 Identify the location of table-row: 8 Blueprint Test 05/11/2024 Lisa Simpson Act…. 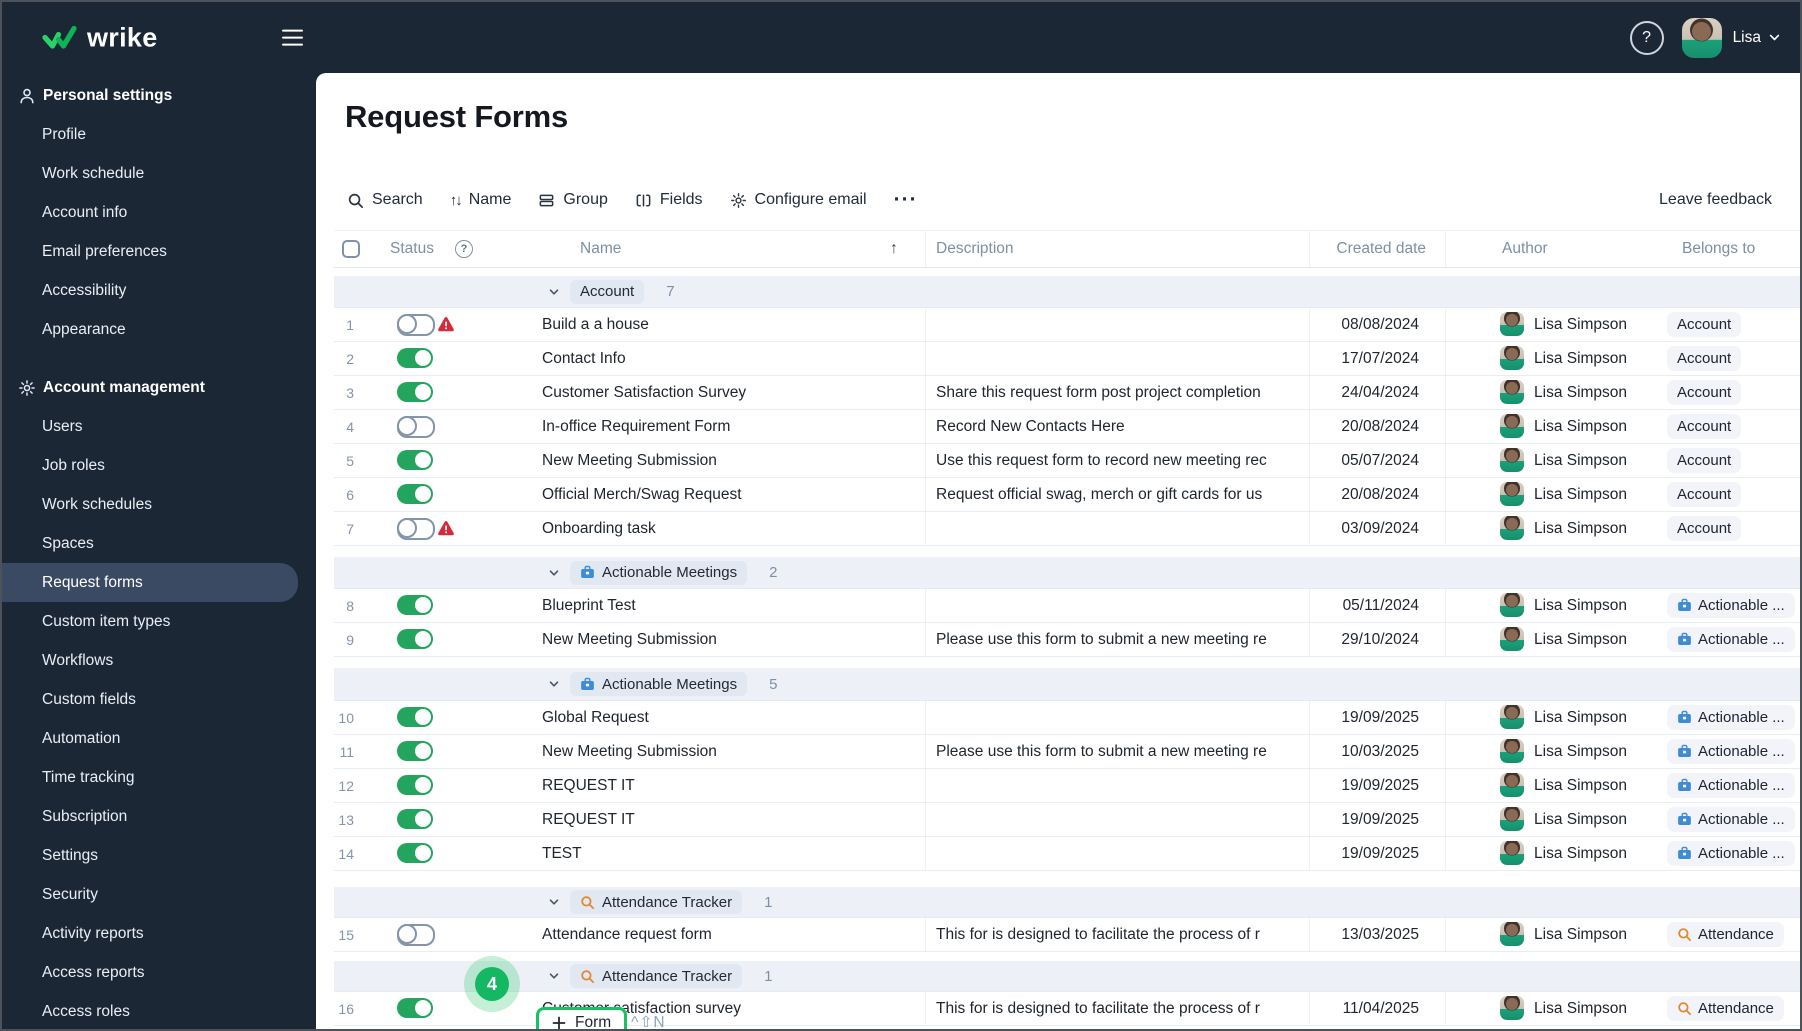
(1067, 606).